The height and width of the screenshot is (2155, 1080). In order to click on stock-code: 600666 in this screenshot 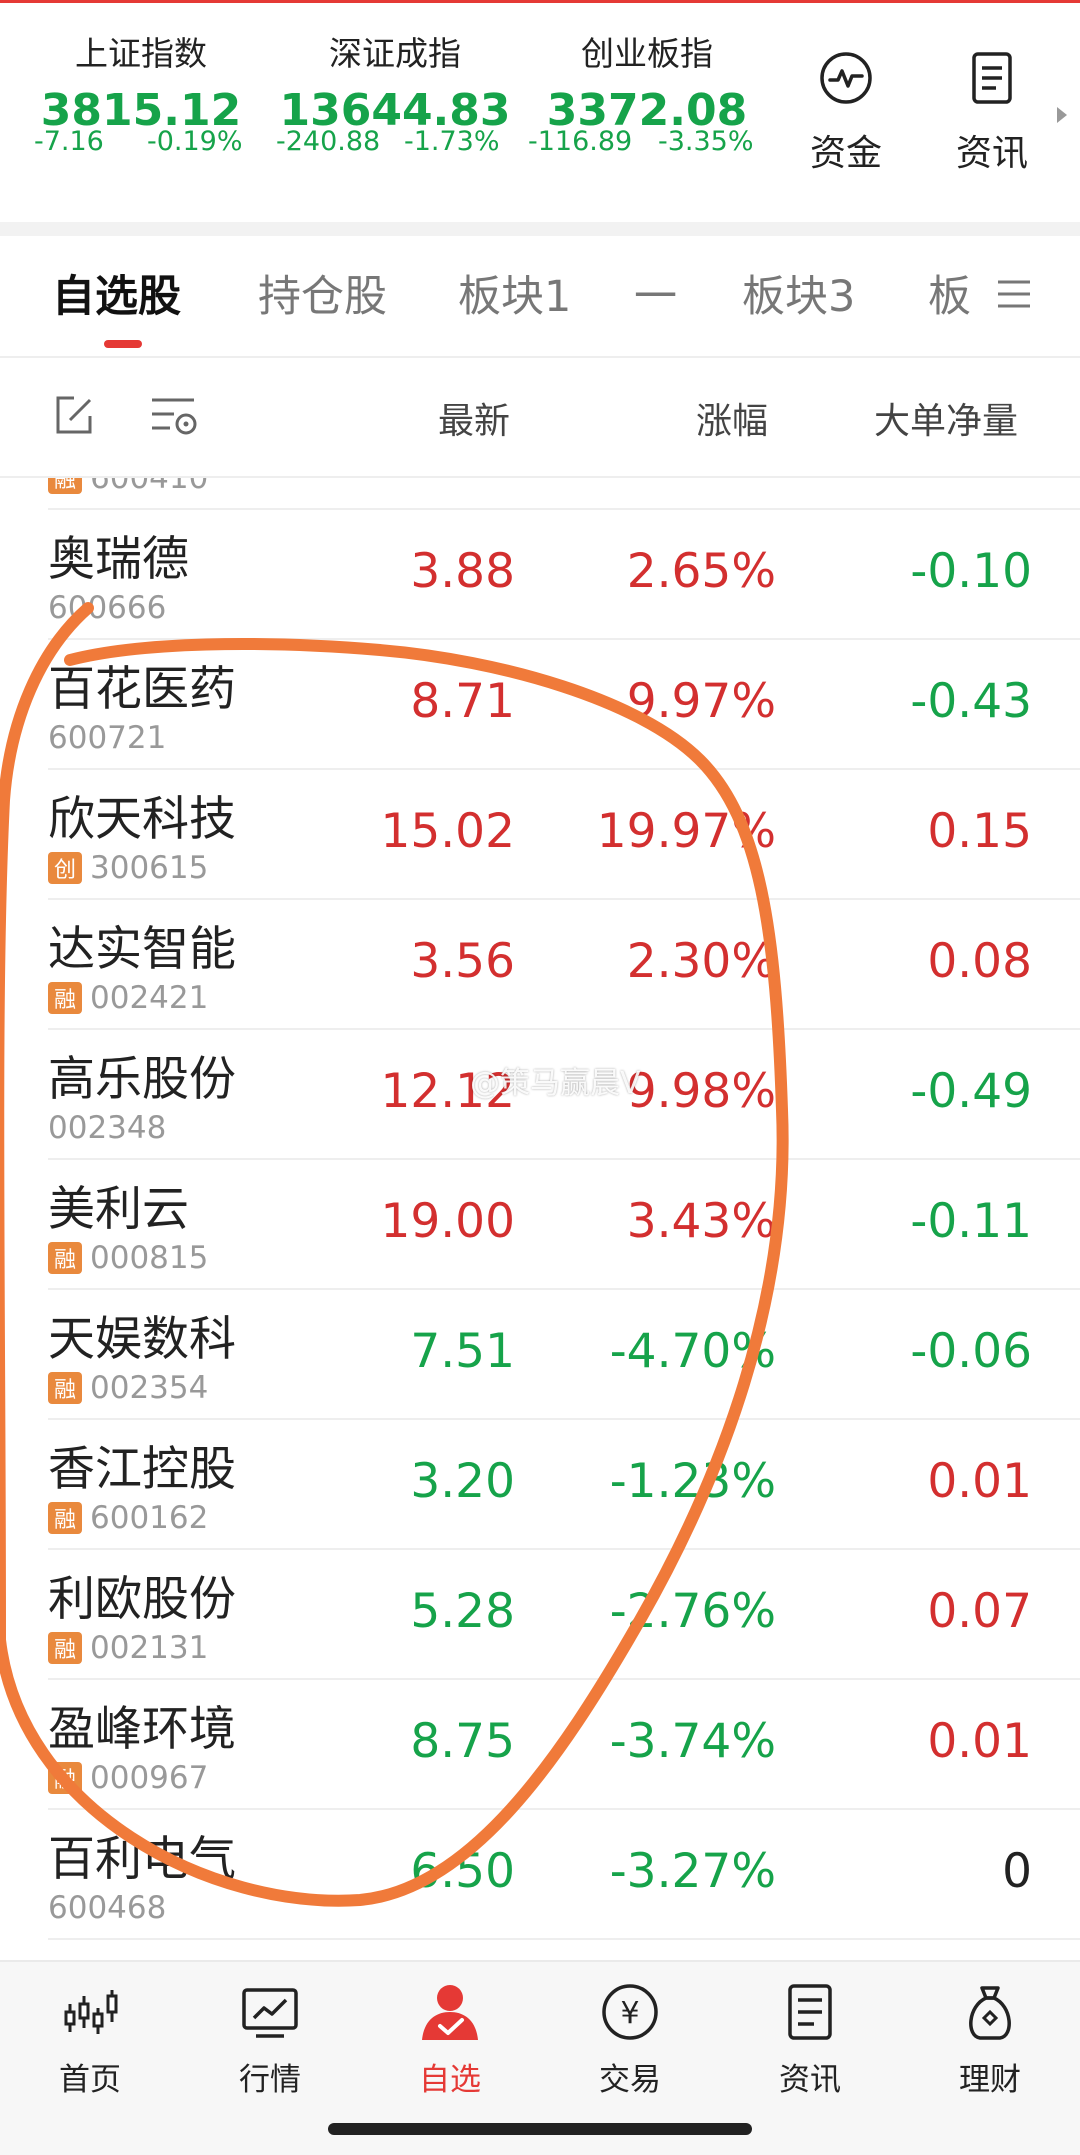, I will do `click(107, 608)`.